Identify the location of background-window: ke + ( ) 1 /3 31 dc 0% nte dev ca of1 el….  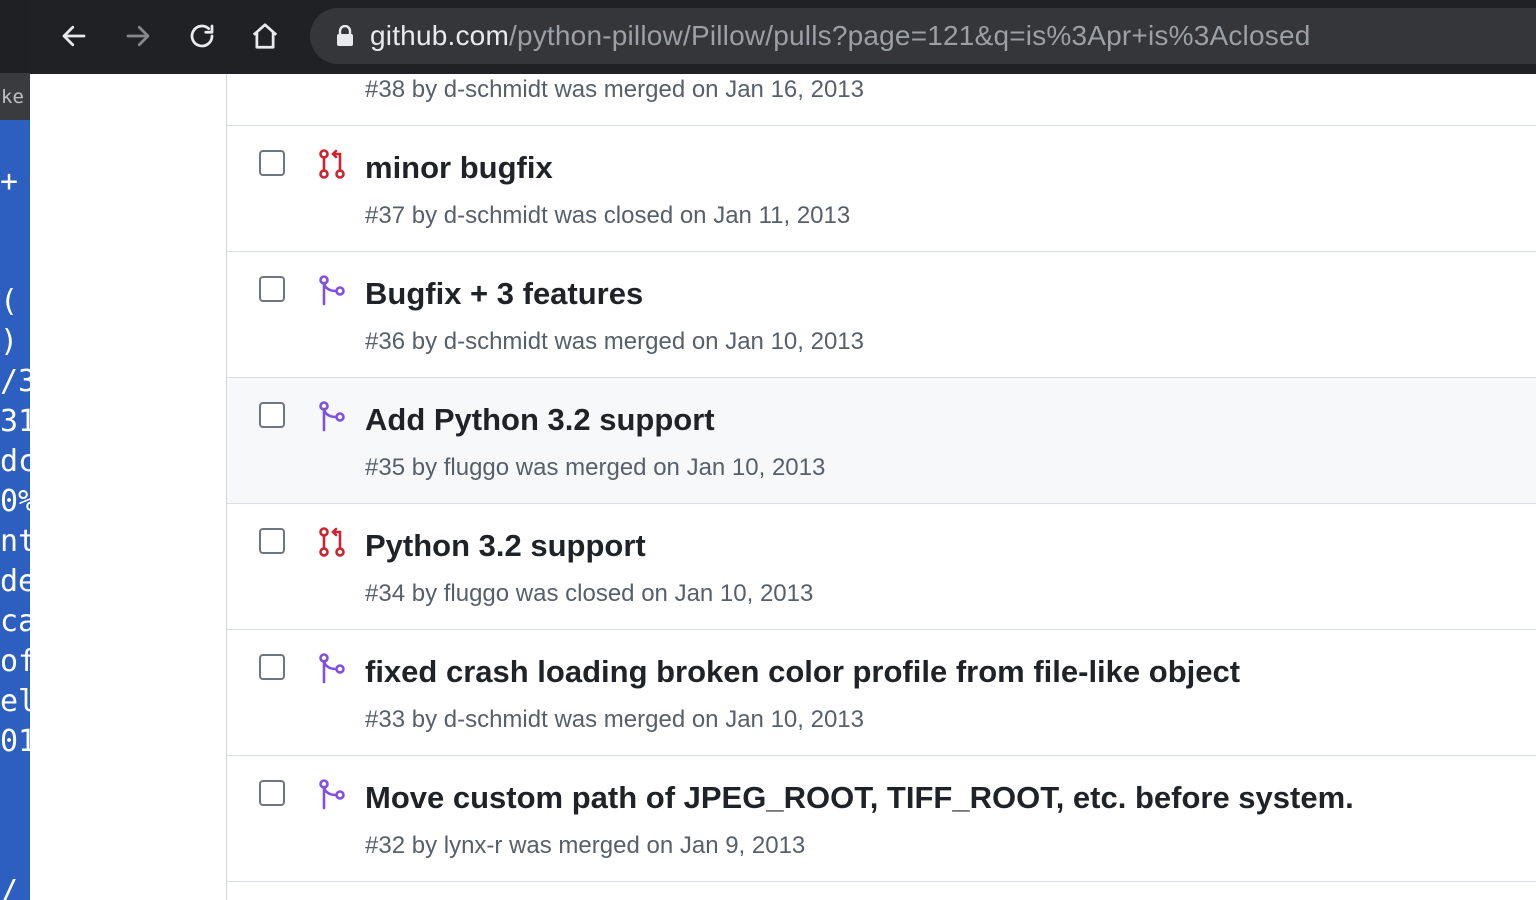
(15, 450).